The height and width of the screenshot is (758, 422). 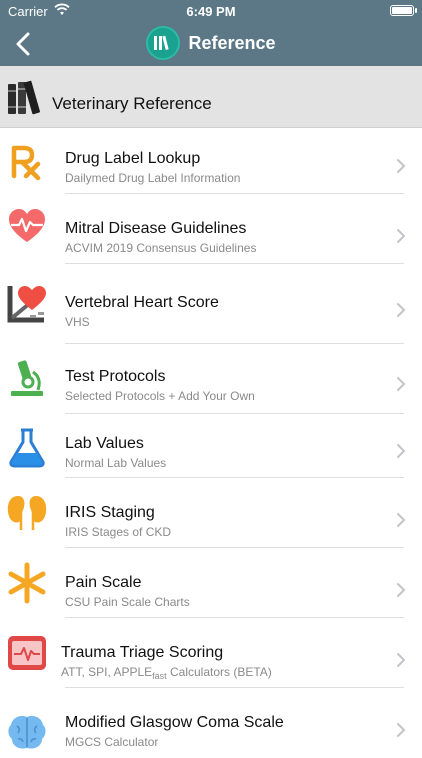 I want to click on item-subtitle: ATT, SPI, APPLEfast Calculators (BETA), so click(x=166, y=673).